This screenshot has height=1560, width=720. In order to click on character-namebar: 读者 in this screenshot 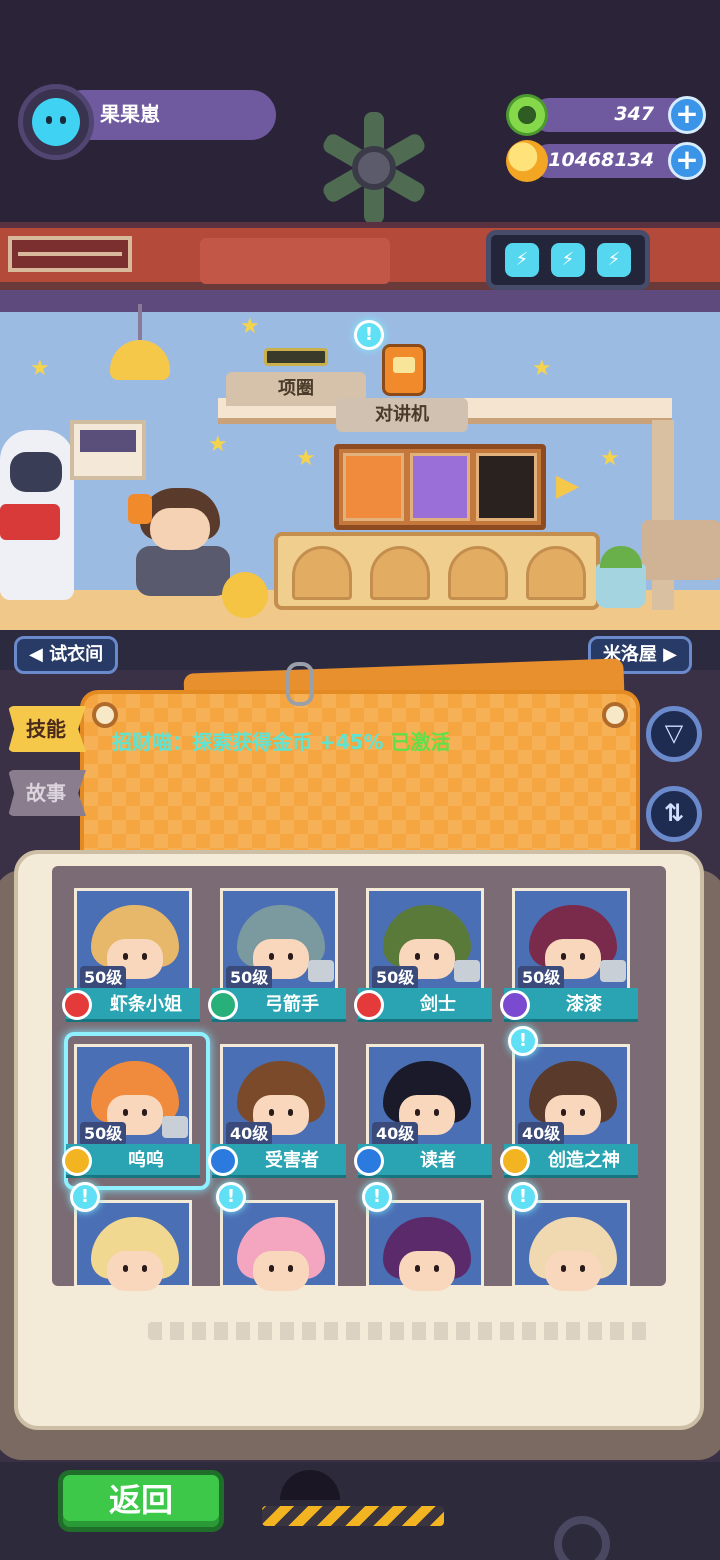, I will do `click(423, 1161)`.